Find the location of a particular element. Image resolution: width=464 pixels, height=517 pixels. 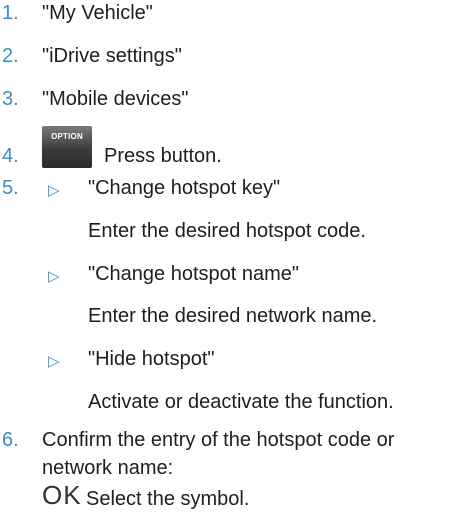

step-number: 1. is located at coordinates (10, 13).